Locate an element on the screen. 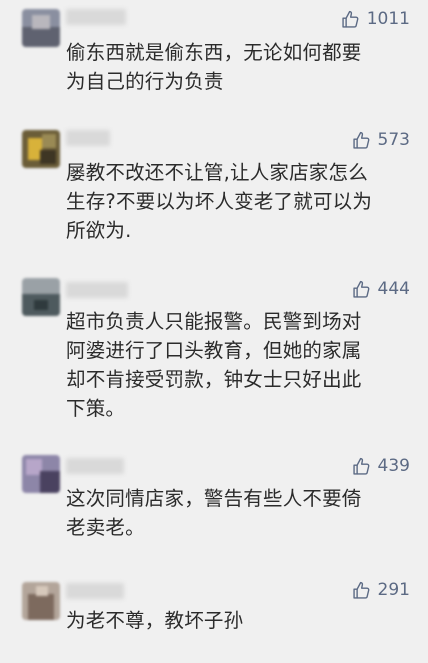  comment-text: 屡教不改还不让管,让人家店家怎么 生存?不要以为坏人变老了就可以为 所欲为. is located at coordinates (219, 201).